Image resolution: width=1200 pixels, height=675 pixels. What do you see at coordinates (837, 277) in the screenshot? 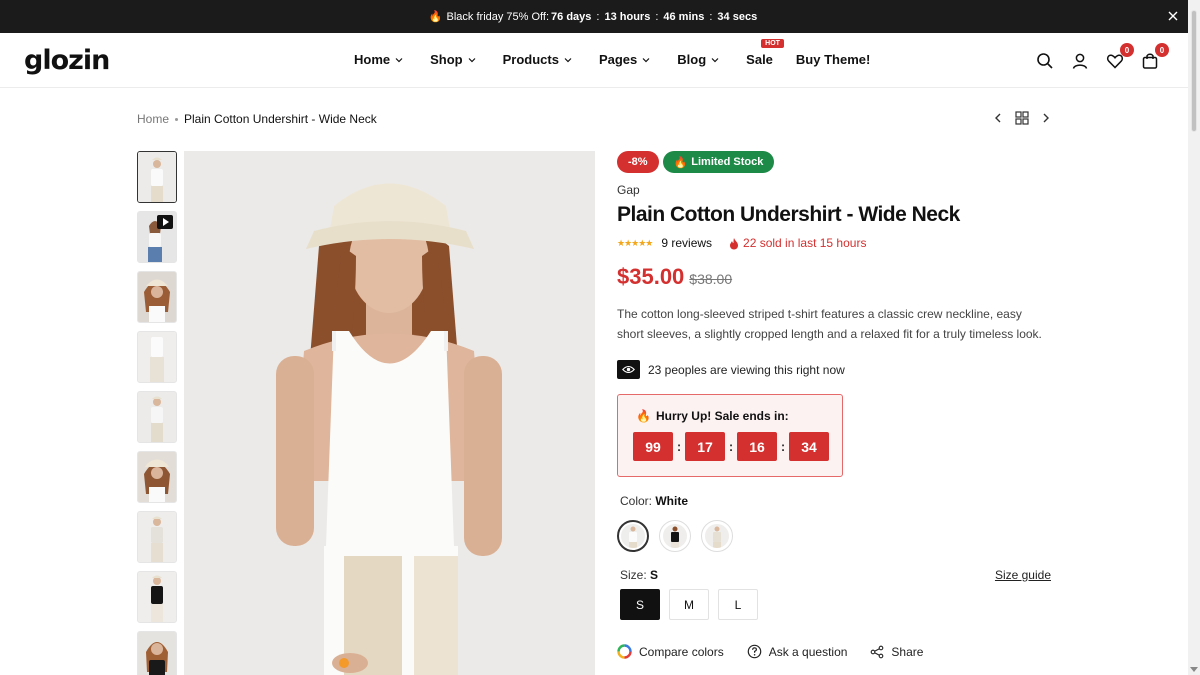
I see `price-row: $35.00 $38.00` at bounding box center [837, 277].